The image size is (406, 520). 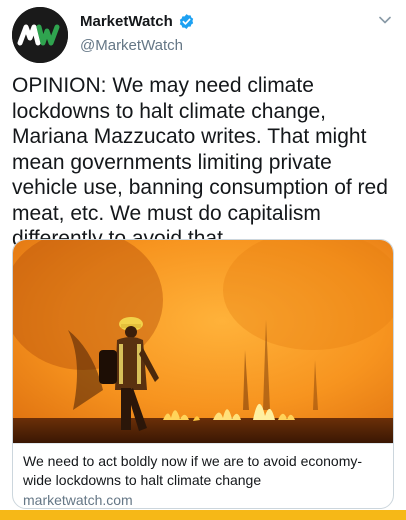 What do you see at coordinates (203, 515) in the screenshot?
I see `bottom-accent-bar` at bounding box center [203, 515].